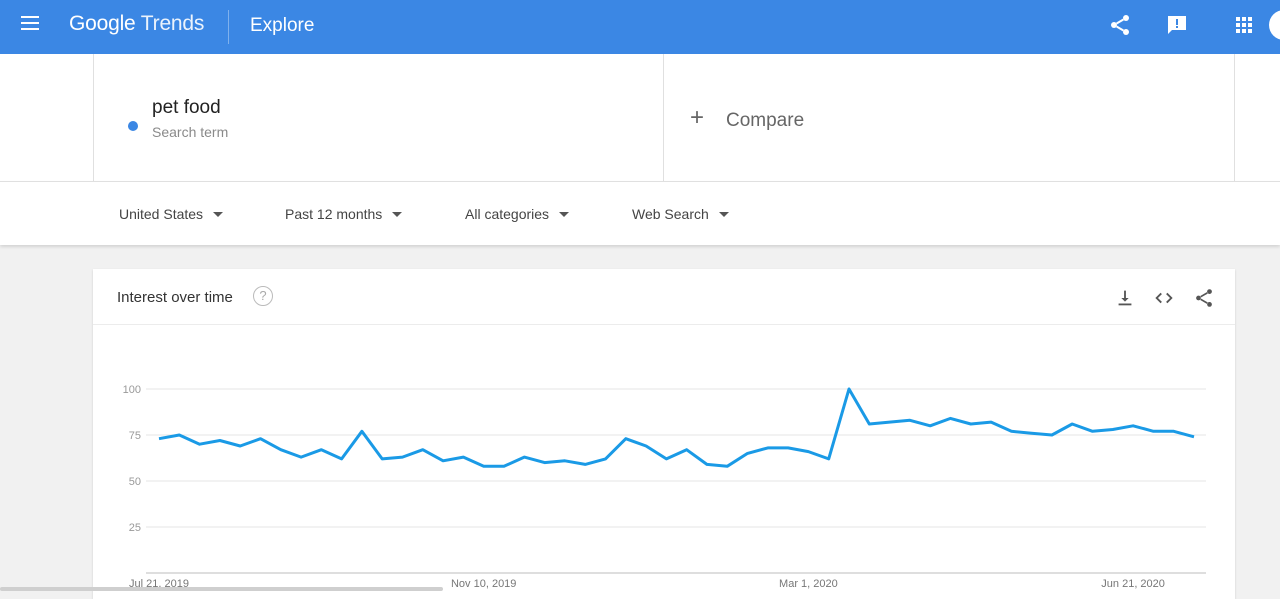 This screenshot has height=599, width=1280. Describe the element at coordinates (263, 296) in the screenshot. I see `help-icon: ?` at that location.